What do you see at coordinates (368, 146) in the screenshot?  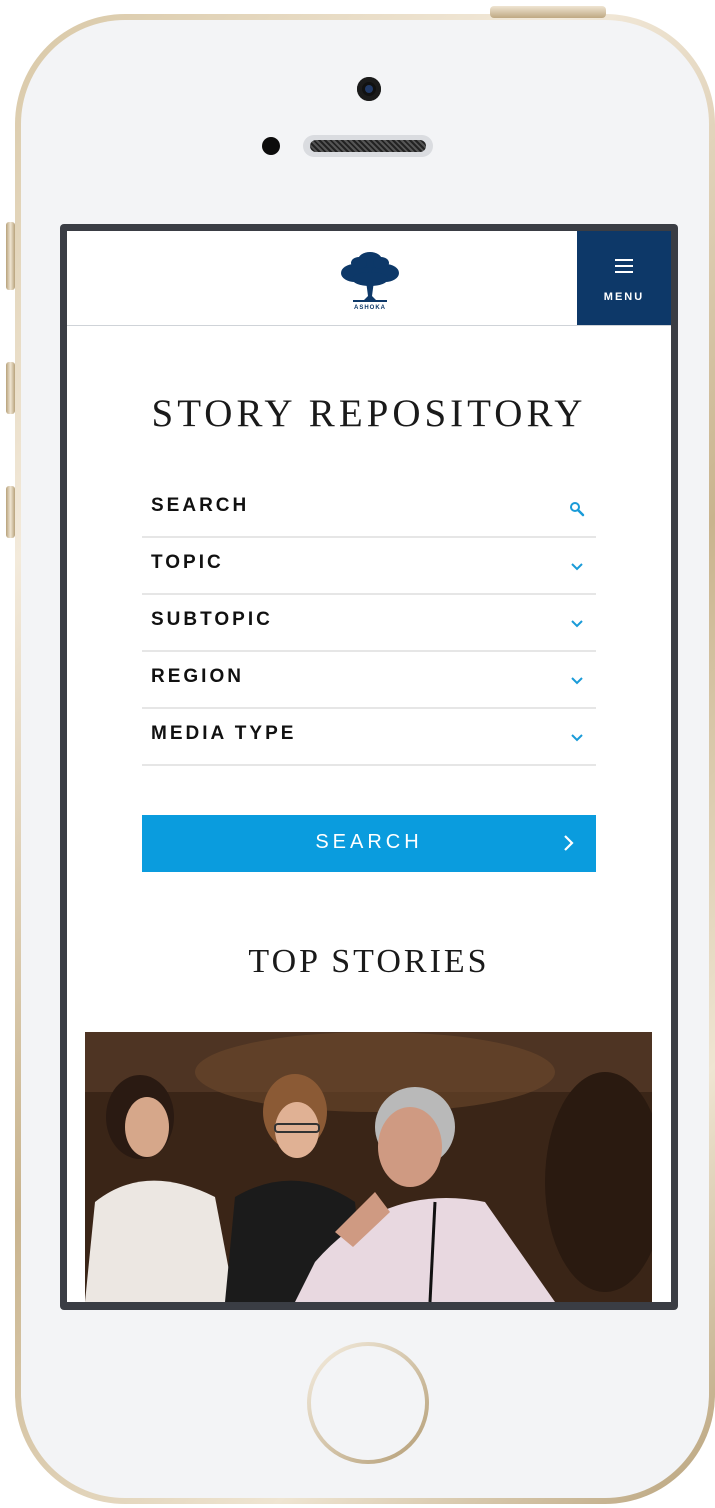 I see `earpiece-speaker` at bounding box center [368, 146].